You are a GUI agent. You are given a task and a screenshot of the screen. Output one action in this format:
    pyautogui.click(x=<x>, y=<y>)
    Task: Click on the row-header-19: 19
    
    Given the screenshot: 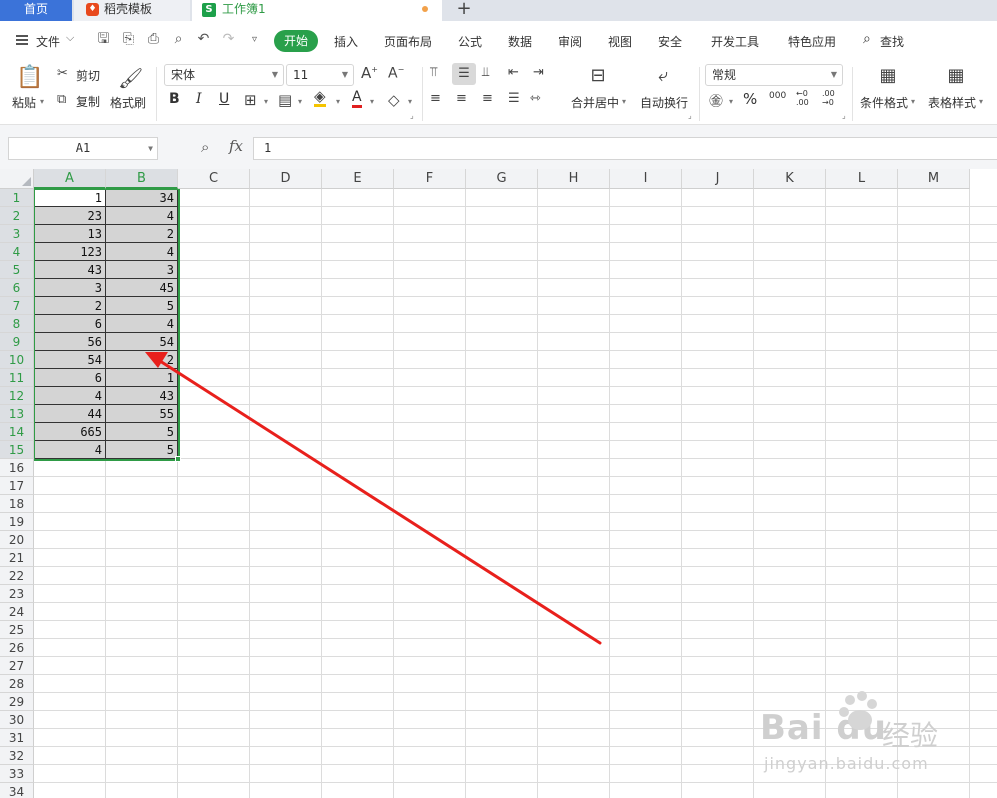 What is the action you would take?
    pyautogui.click(x=17, y=522)
    